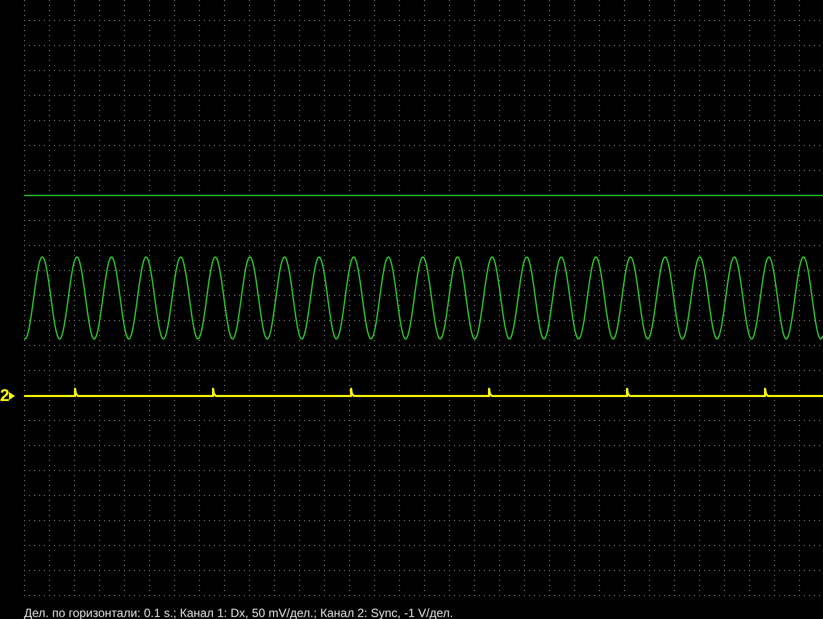 Image resolution: width=823 pixels, height=619 pixels. What do you see at coordinates (12, 396) in the screenshot?
I see `arrow-icon` at bounding box center [12, 396].